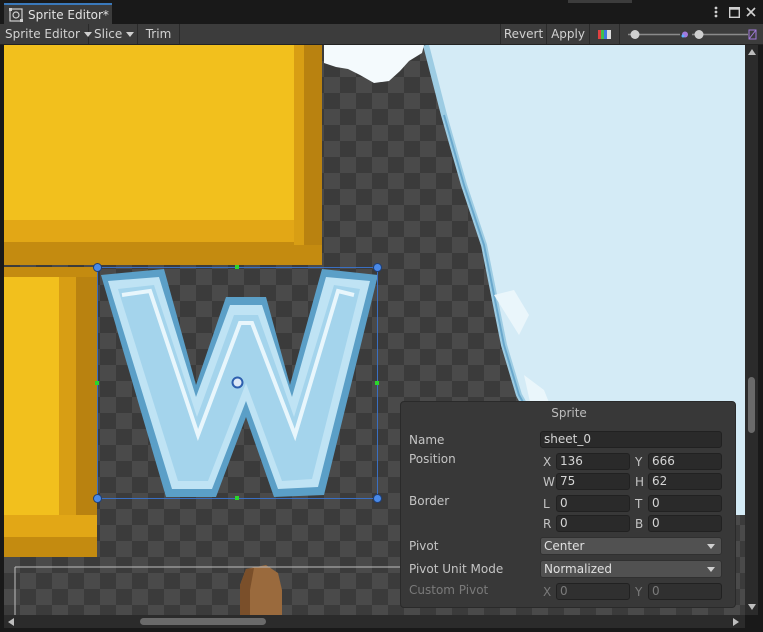 This screenshot has width=763, height=632. What do you see at coordinates (639, 504) in the screenshot?
I see `t-label: T` at bounding box center [639, 504].